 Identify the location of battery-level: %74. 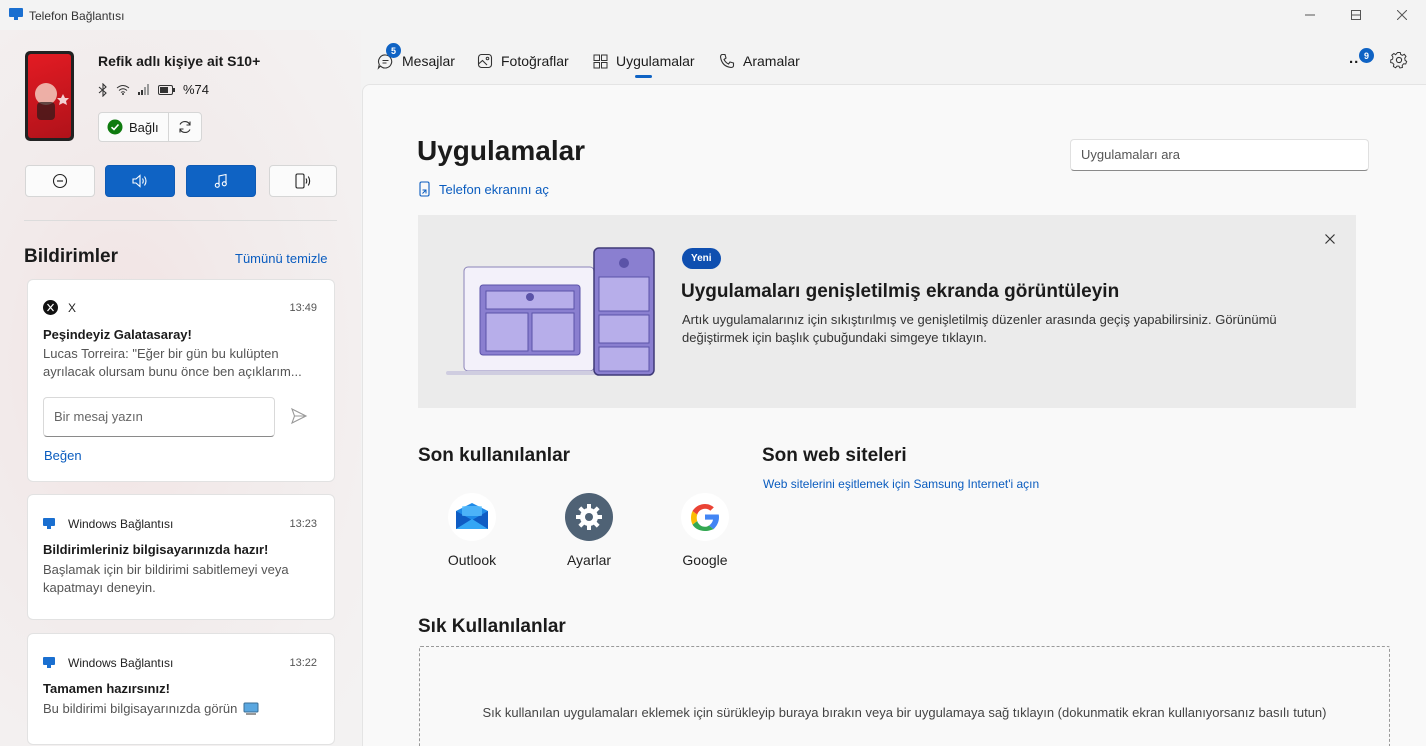
(196, 89).